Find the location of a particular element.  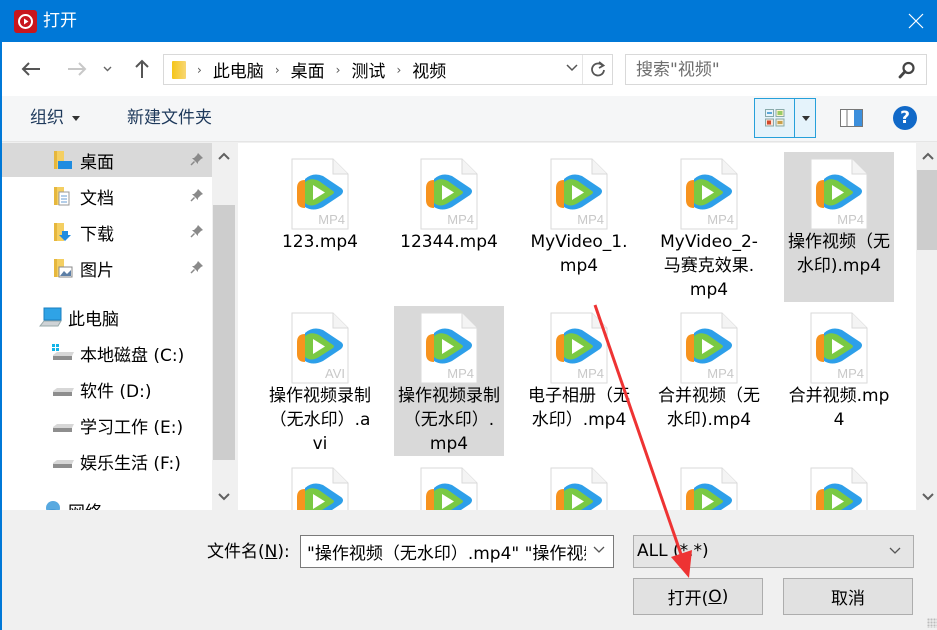

address-dropdown-button is located at coordinates (572, 68).